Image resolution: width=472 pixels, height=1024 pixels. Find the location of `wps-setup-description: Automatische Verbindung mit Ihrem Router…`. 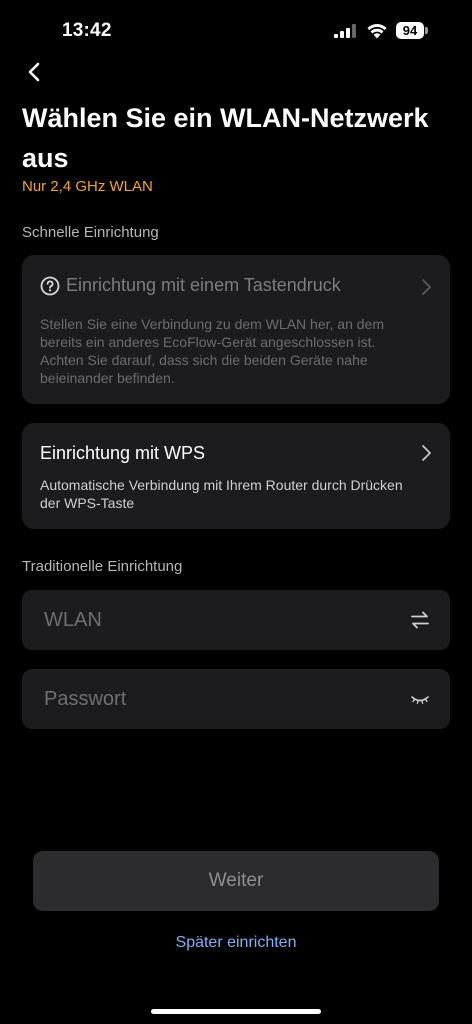

wps-setup-description: Automatische Verbindung mit Ihrem Router… is located at coordinates (221, 494).